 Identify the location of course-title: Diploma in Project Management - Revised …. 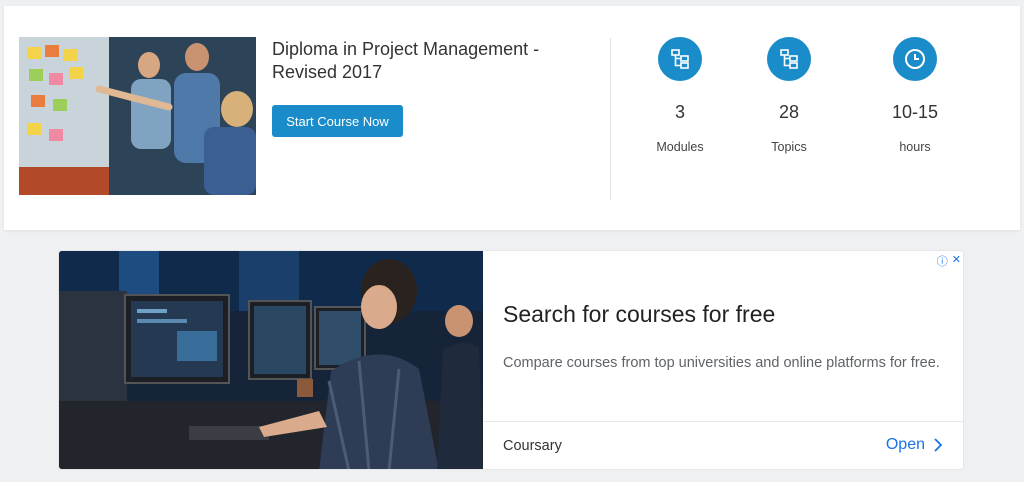
(406, 60).